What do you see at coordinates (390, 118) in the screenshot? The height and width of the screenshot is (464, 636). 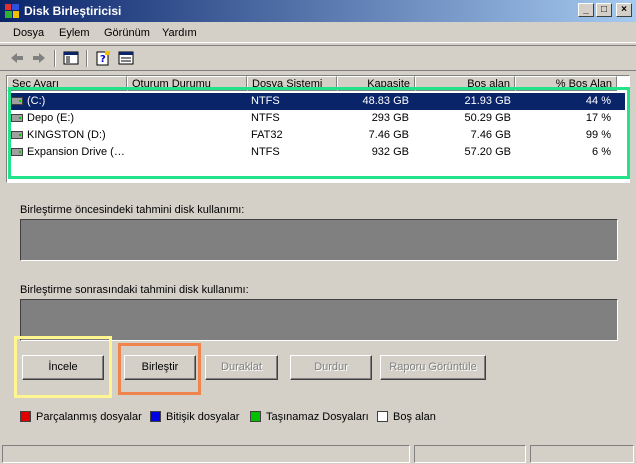 I see `volume-capacity: 293 GB` at bounding box center [390, 118].